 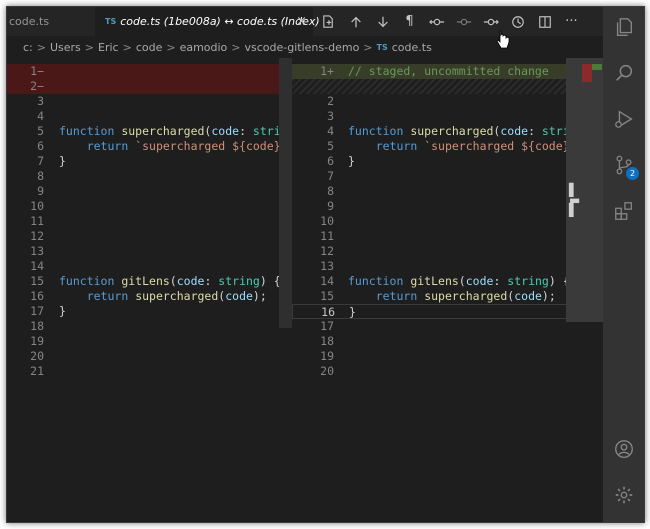 I want to click on tab-code-ts: code.ts, so click(x=52, y=21).